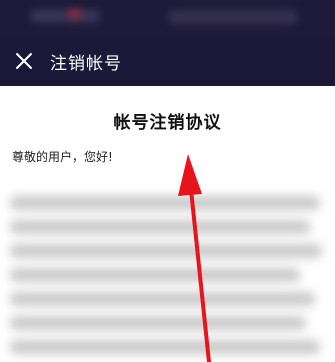  What do you see at coordinates (24, 61) in the screenshot?
I see `close-icon` at bounding box center [24, 61].